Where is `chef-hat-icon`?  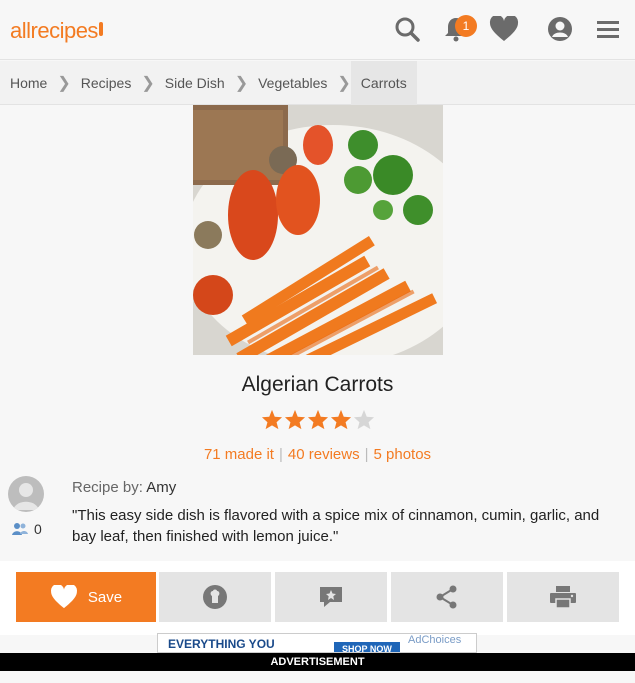 chef-hat-icon is located at coordinates (215, 597).